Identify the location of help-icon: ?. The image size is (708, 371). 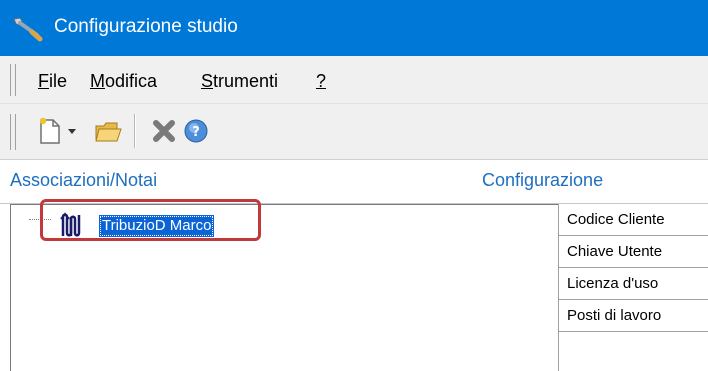
(196, 131).